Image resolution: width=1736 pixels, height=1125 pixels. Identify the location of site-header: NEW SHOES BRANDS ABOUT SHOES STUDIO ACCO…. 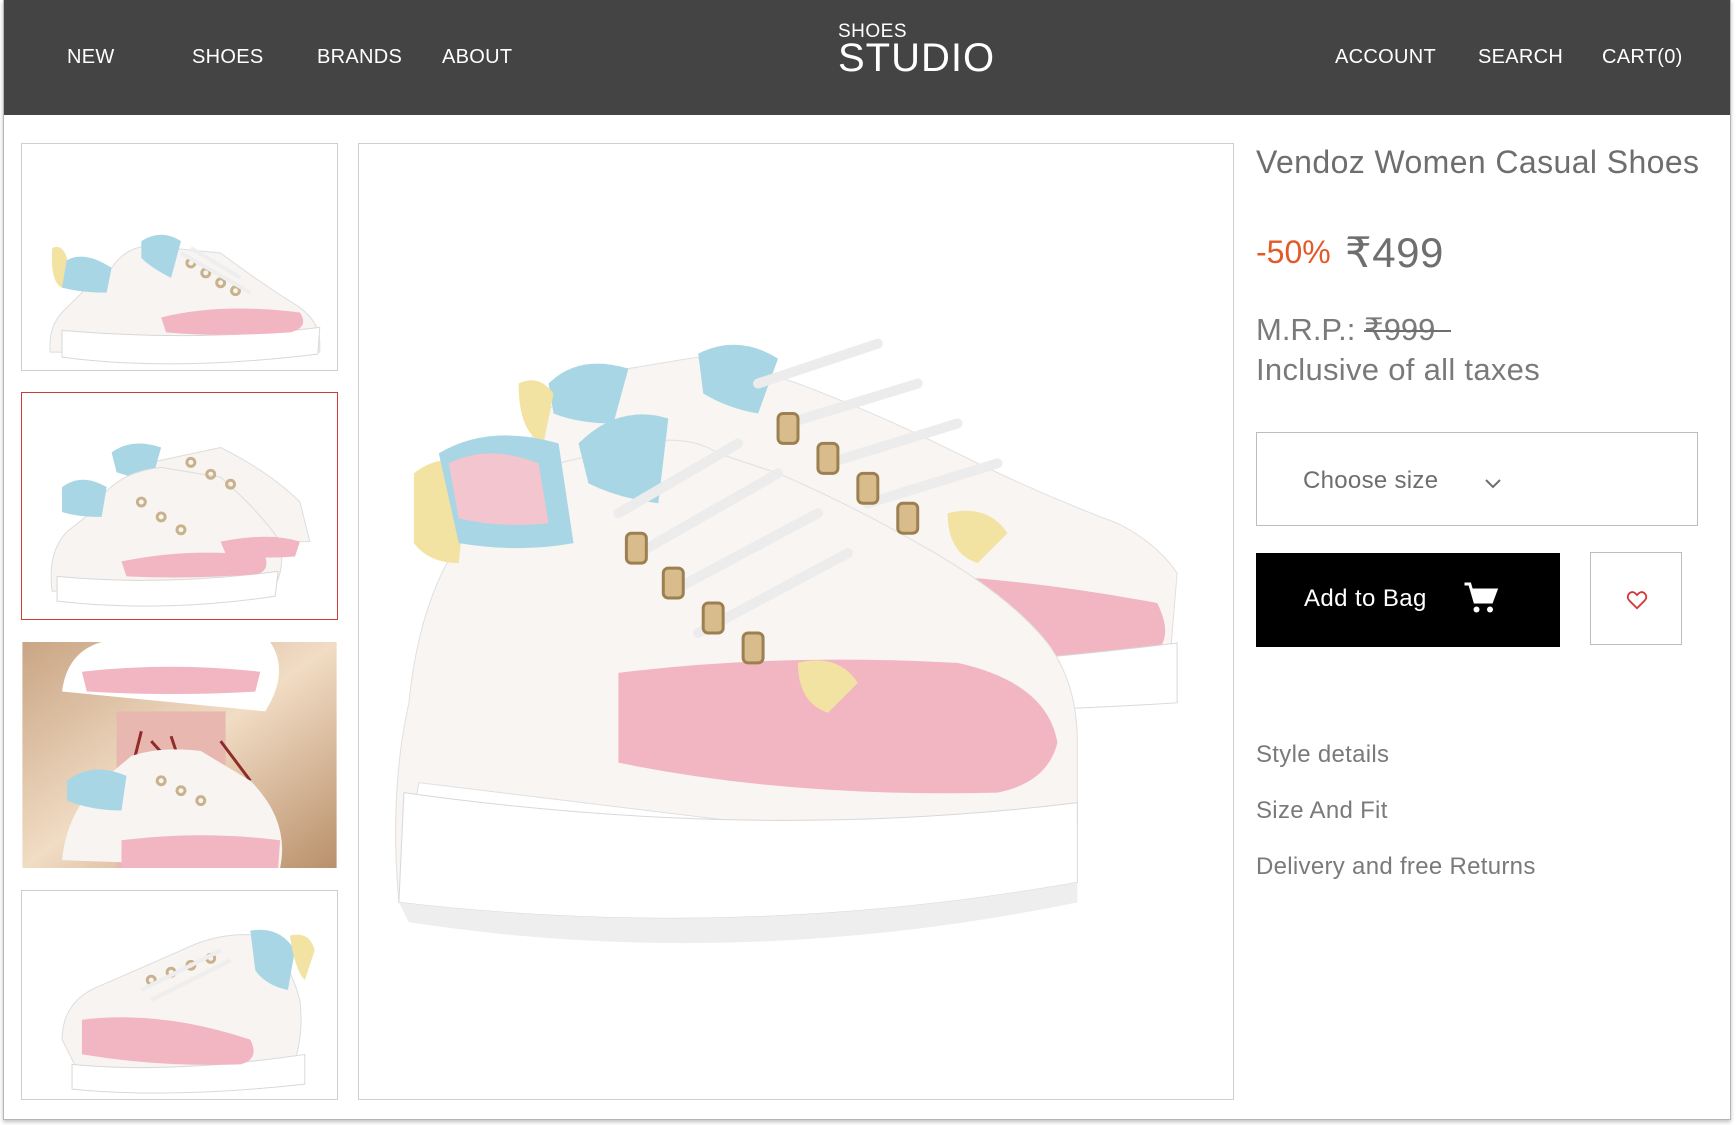
(867, 57).